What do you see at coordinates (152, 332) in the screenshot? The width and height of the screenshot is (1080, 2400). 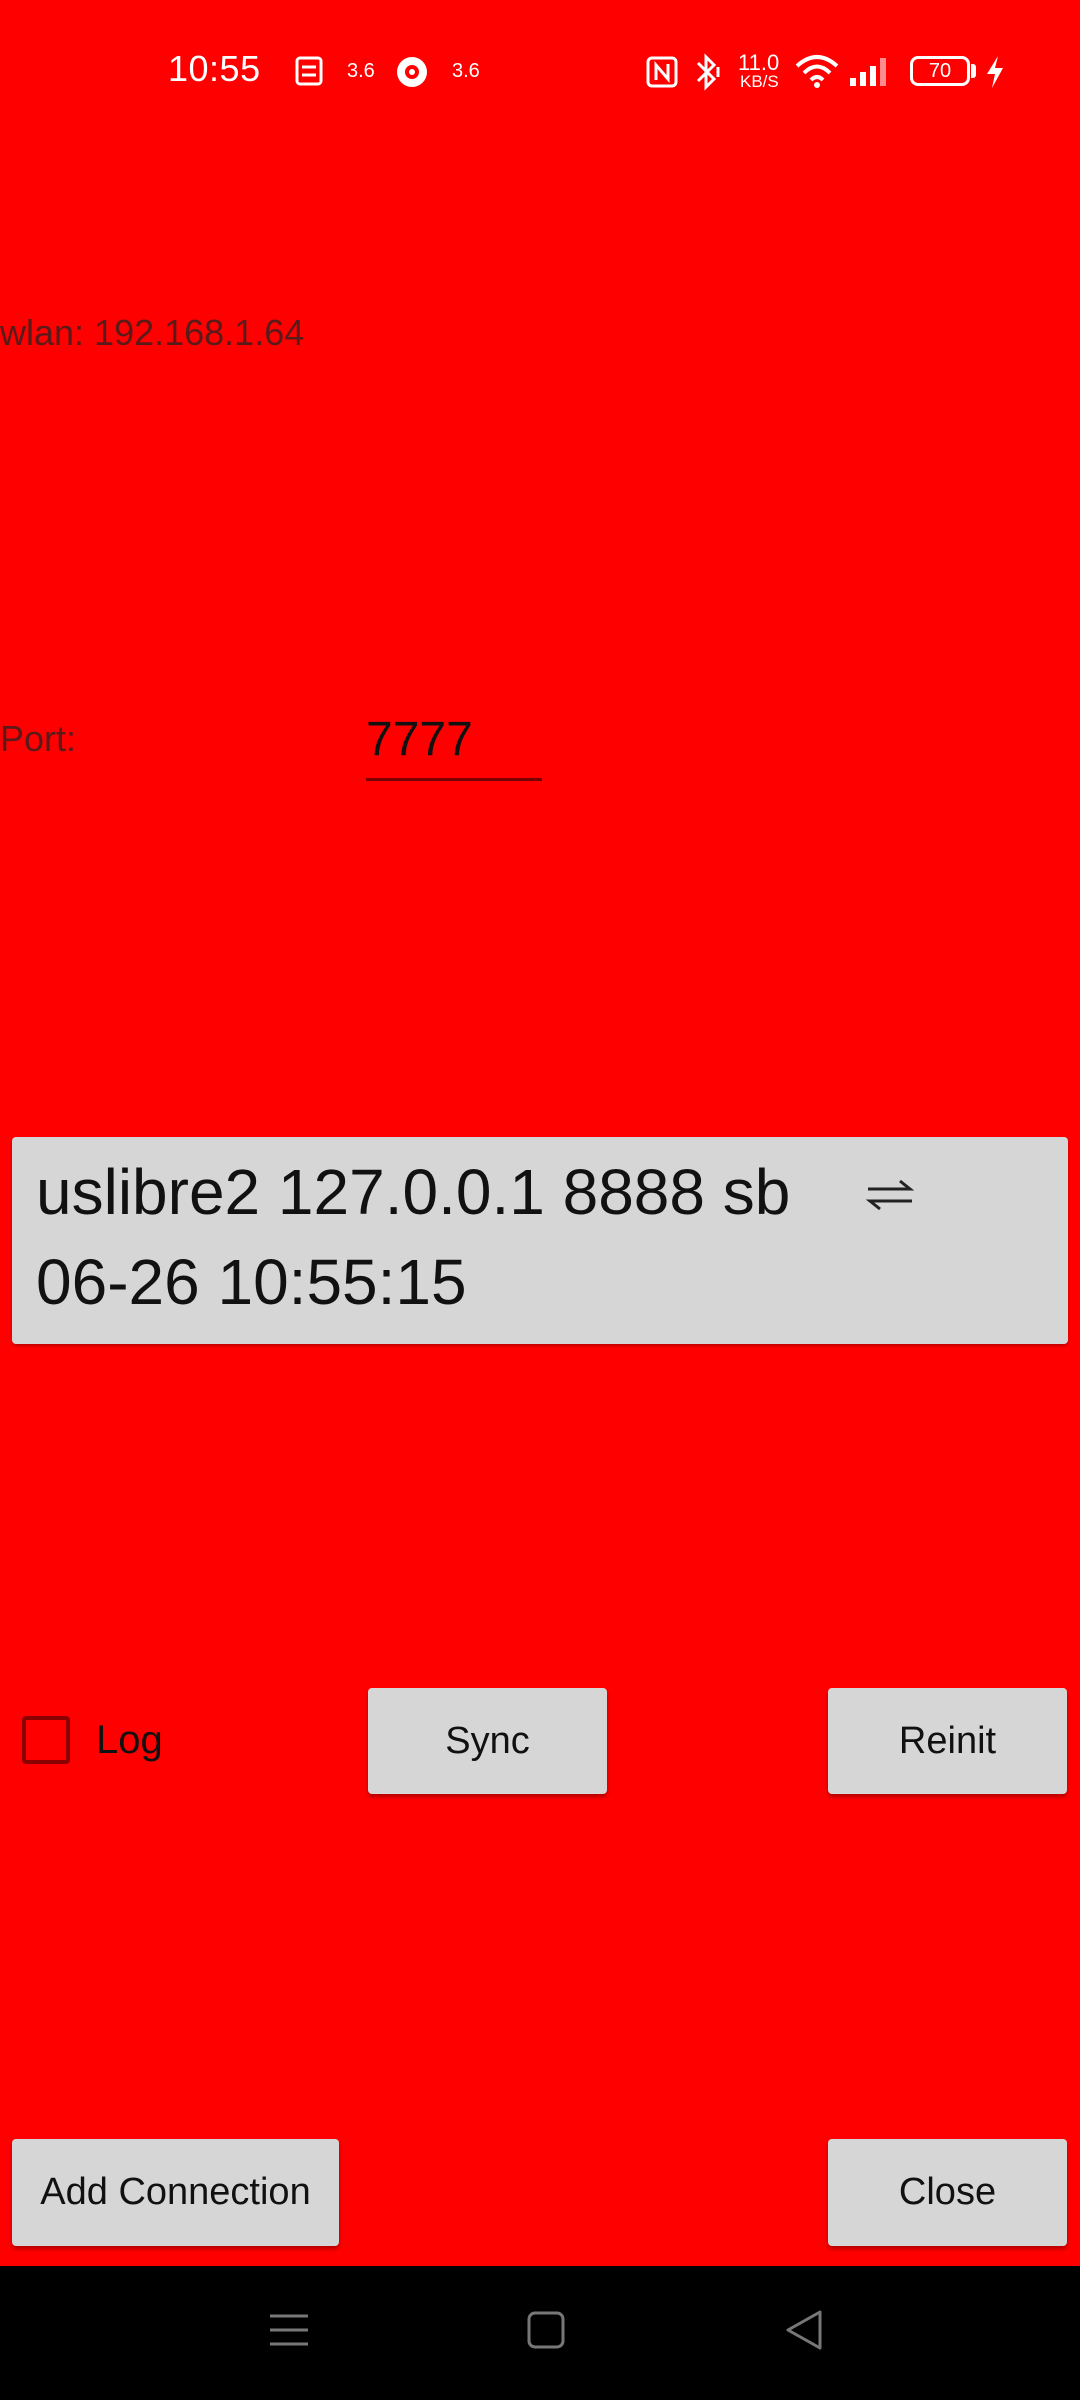 I see `wlan-address: wlan: 192.168.1.64` at bounding box center [152, 332].